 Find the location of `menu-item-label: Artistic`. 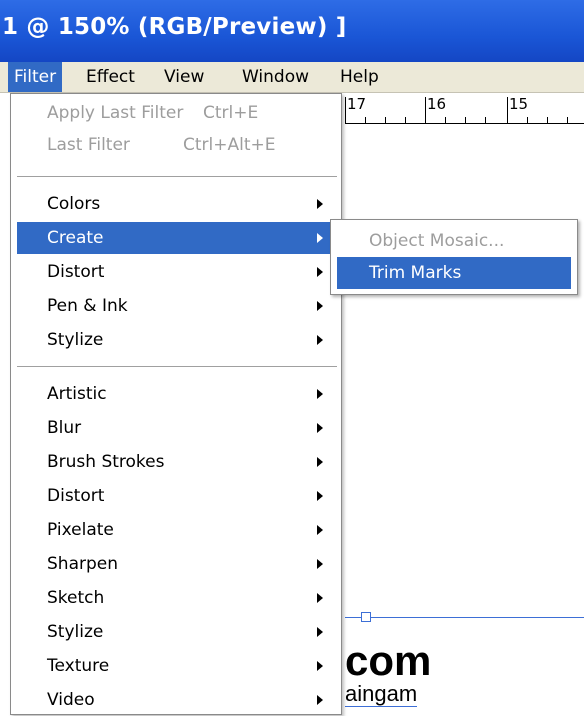

menu-item-label: Artistic is located at coordinates (77, 394).